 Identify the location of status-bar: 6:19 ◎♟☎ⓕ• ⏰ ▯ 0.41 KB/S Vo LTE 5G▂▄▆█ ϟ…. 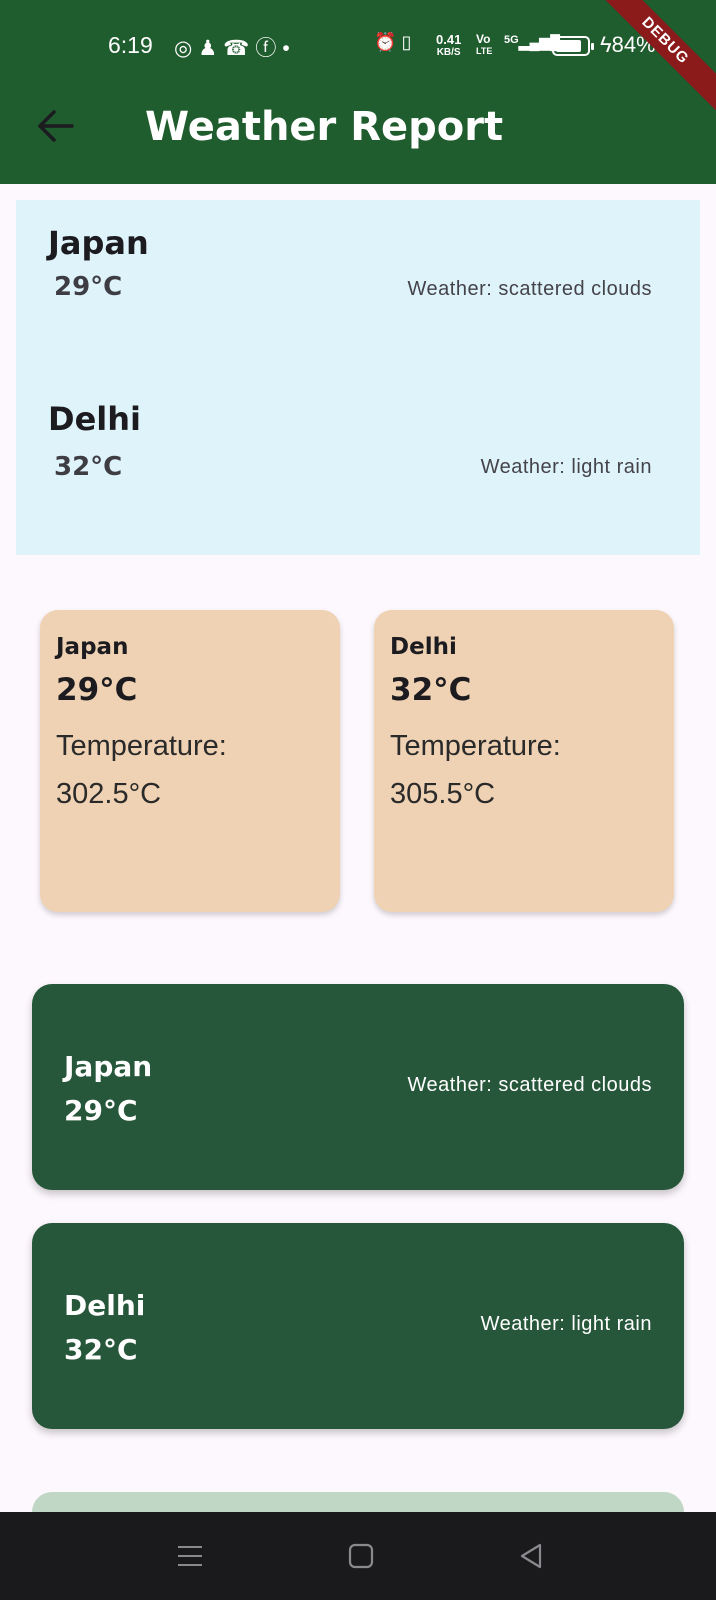
(358, 46).